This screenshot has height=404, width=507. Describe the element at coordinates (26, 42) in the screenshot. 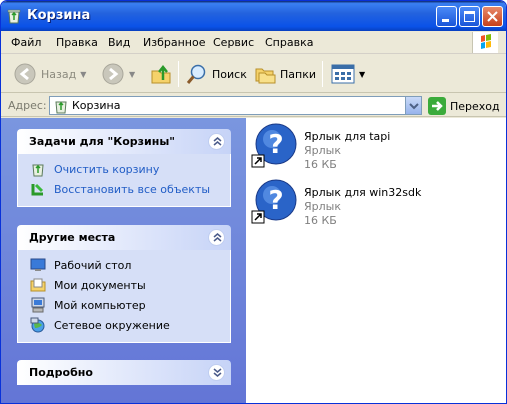

I see `menu-file: Файл` at that location.